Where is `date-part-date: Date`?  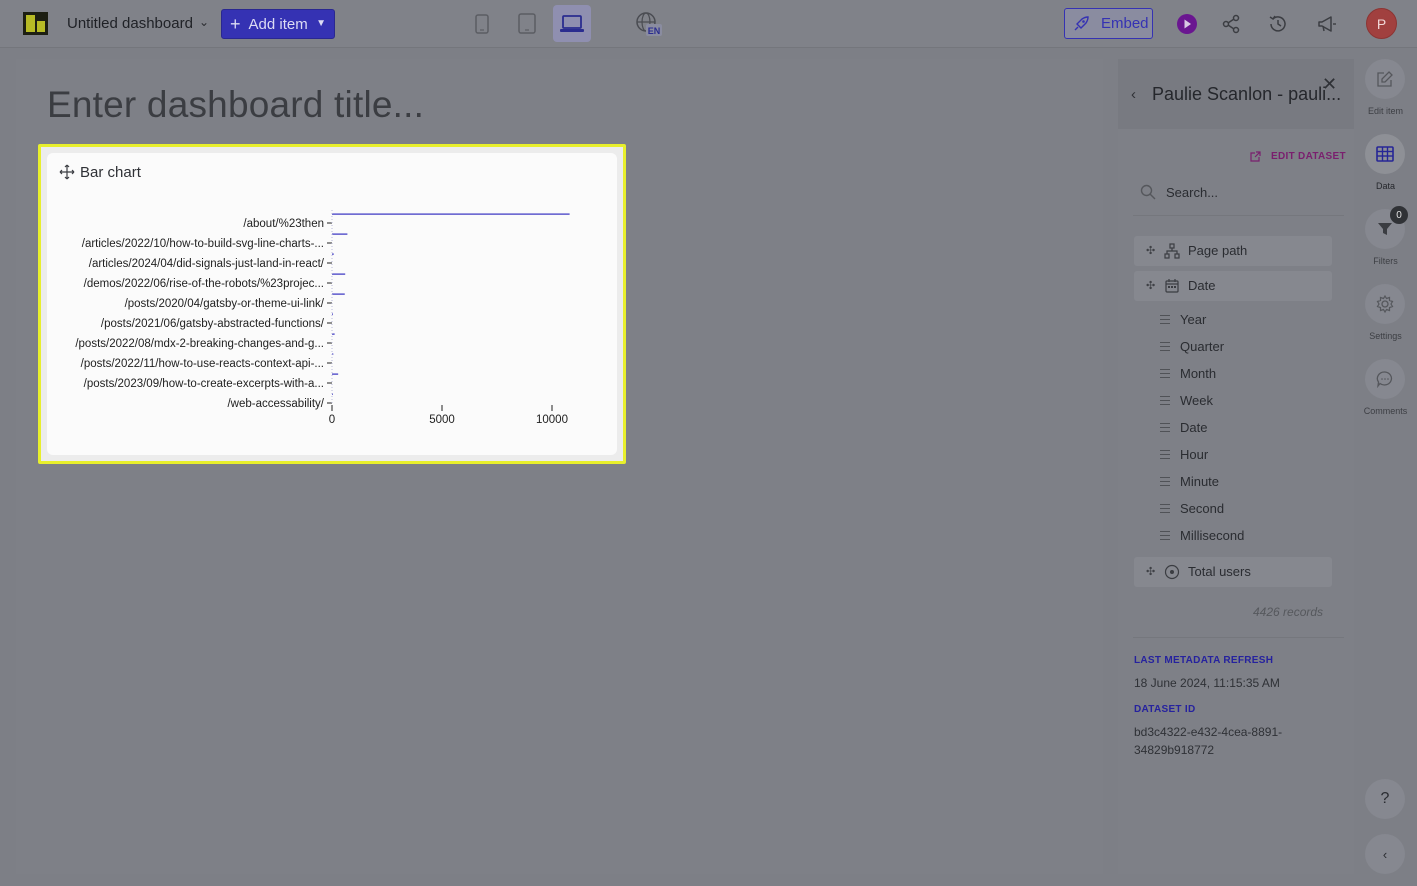 date-part-date: Date is located at coordinates (1183, 427).